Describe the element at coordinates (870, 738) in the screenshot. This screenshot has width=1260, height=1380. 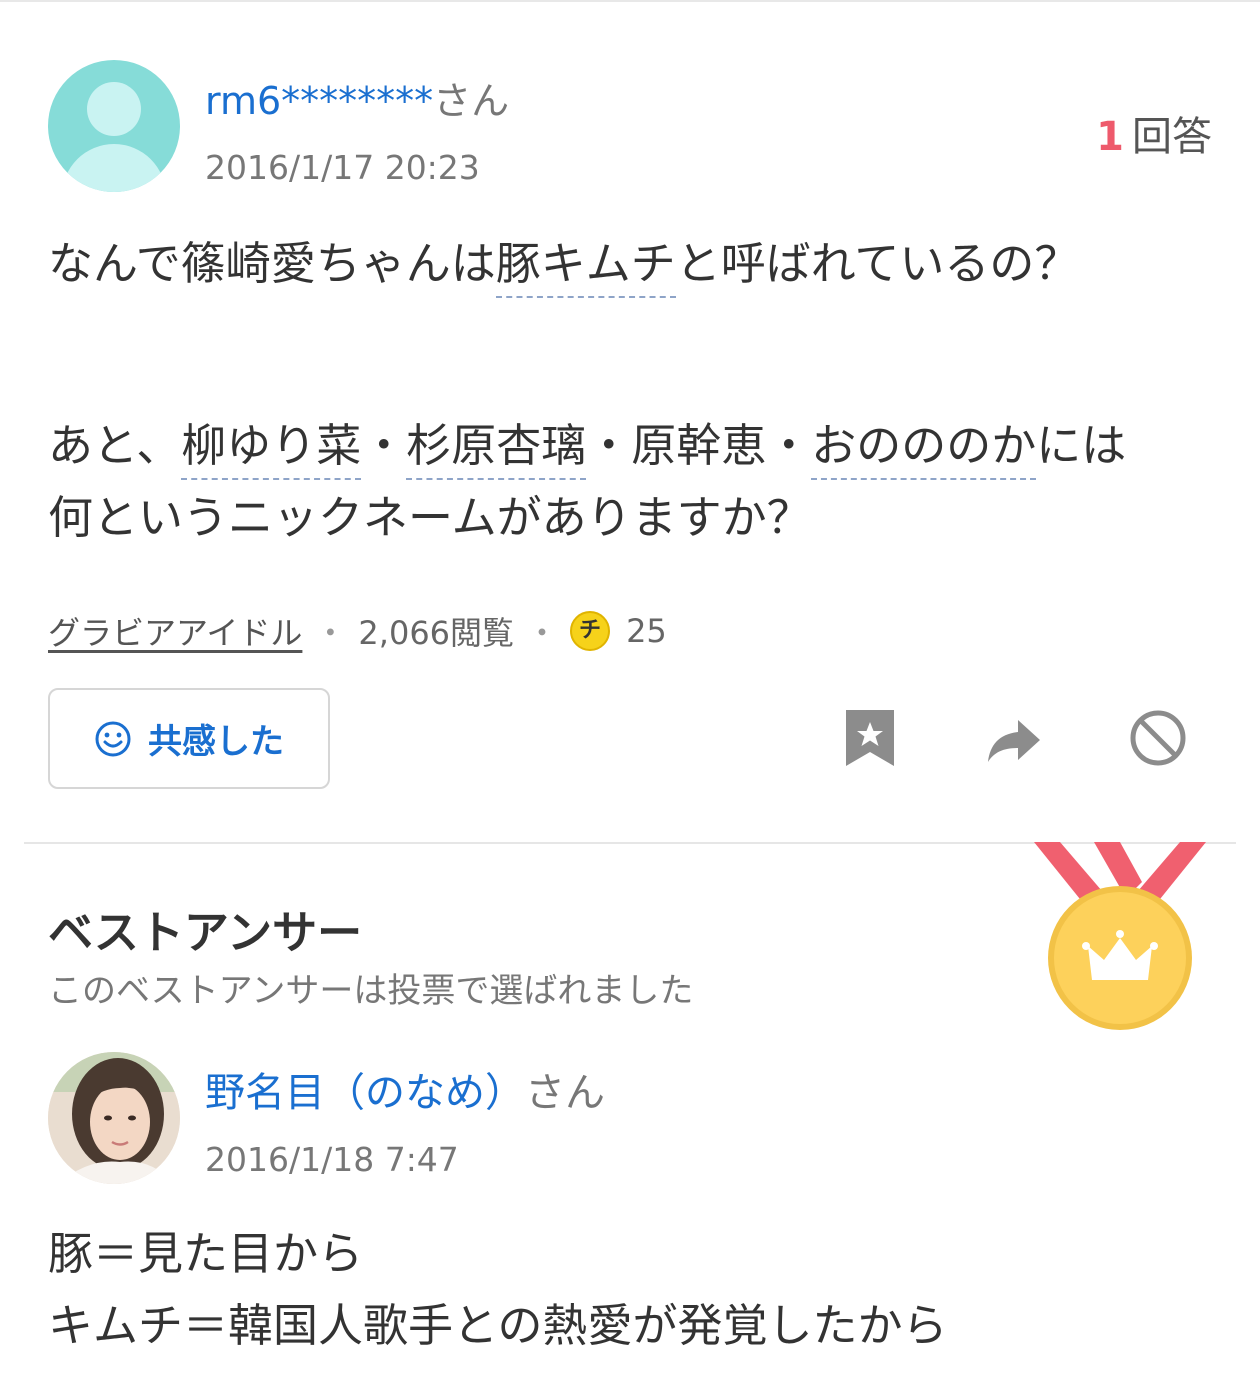
I see `bookmark-star-icon` at that location.